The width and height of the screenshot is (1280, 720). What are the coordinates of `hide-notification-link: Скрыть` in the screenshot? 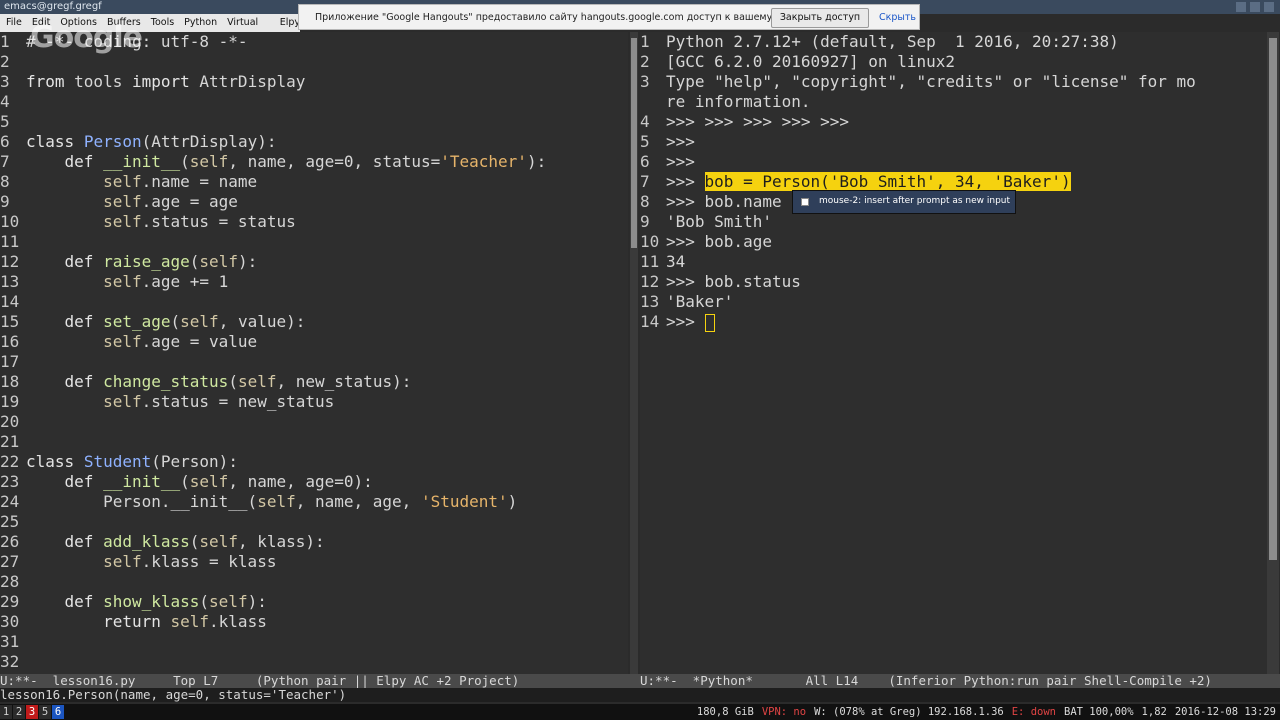 It's located at (897, 17).